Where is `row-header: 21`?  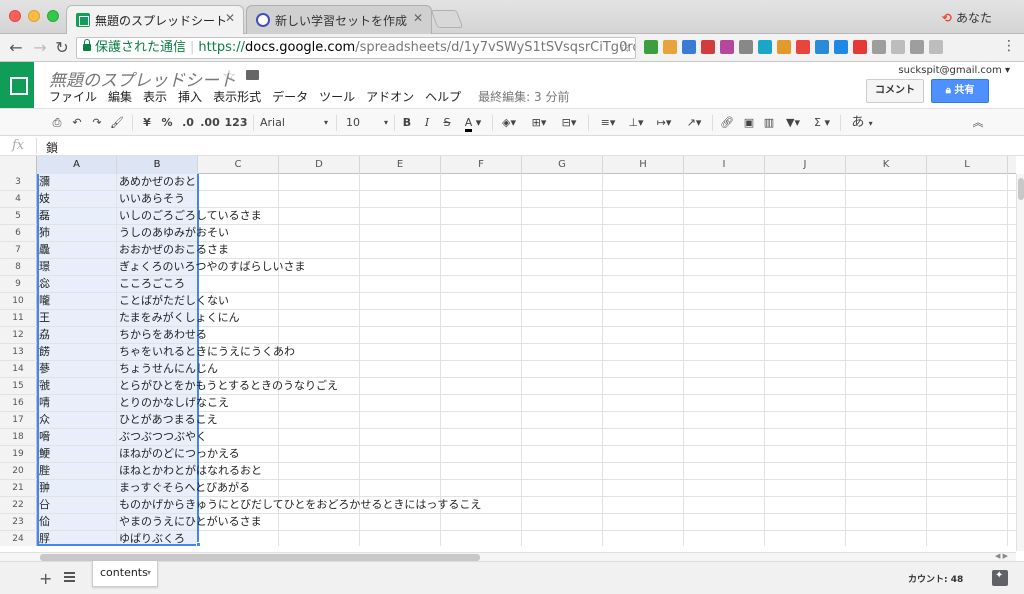 row-header: 21 is located at coordinates (18, 488).